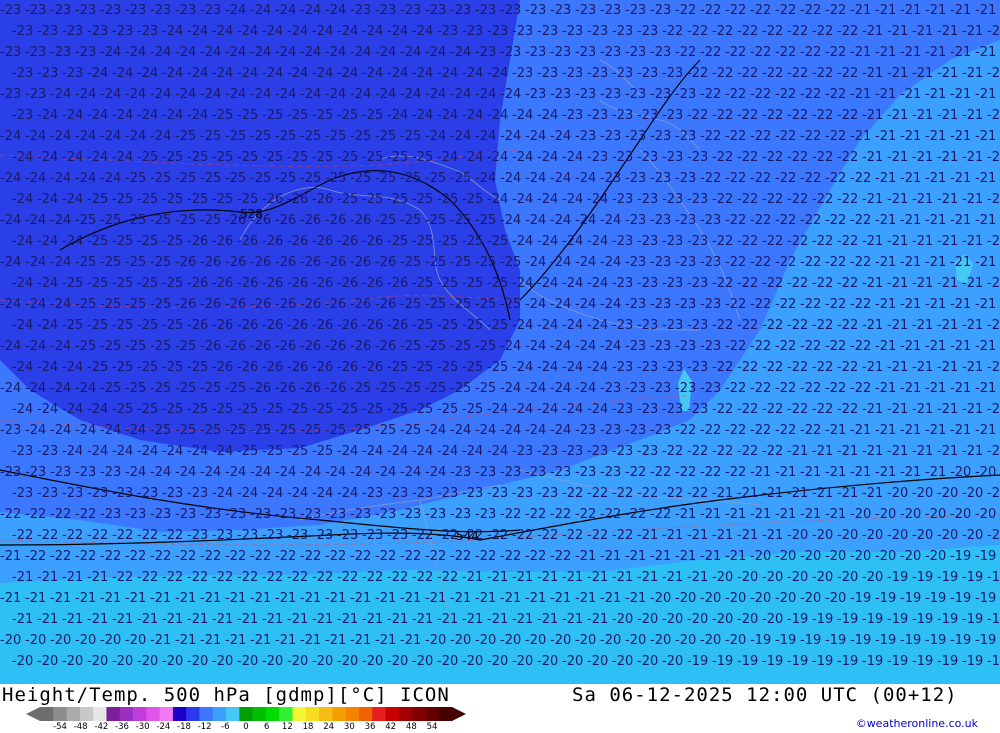  Describe the element at coordinates (917, 723) in the screenshot. I see `credit-link: ©weatheronline.co.uk` at that location.